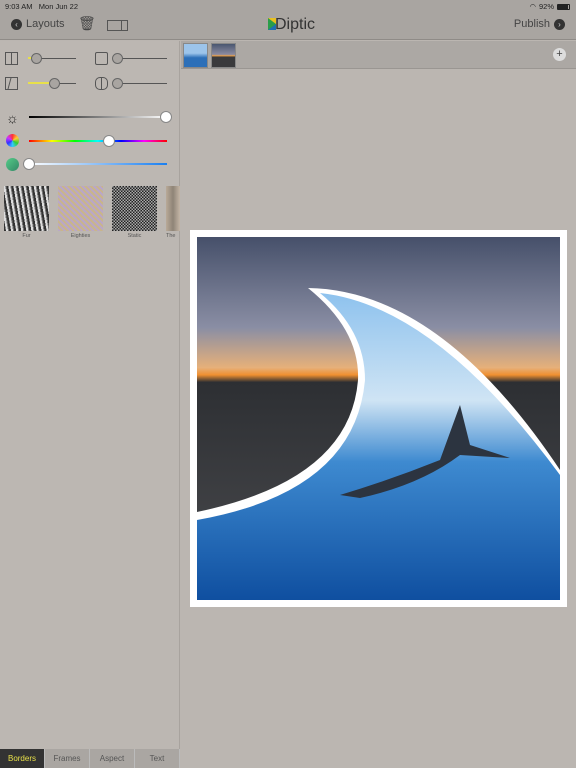 The height and width of the screenshot is (768, 576). Describe the element at coordinates (223, 55) in the screenshot. I see `photo-thumb-sunset` at that location.